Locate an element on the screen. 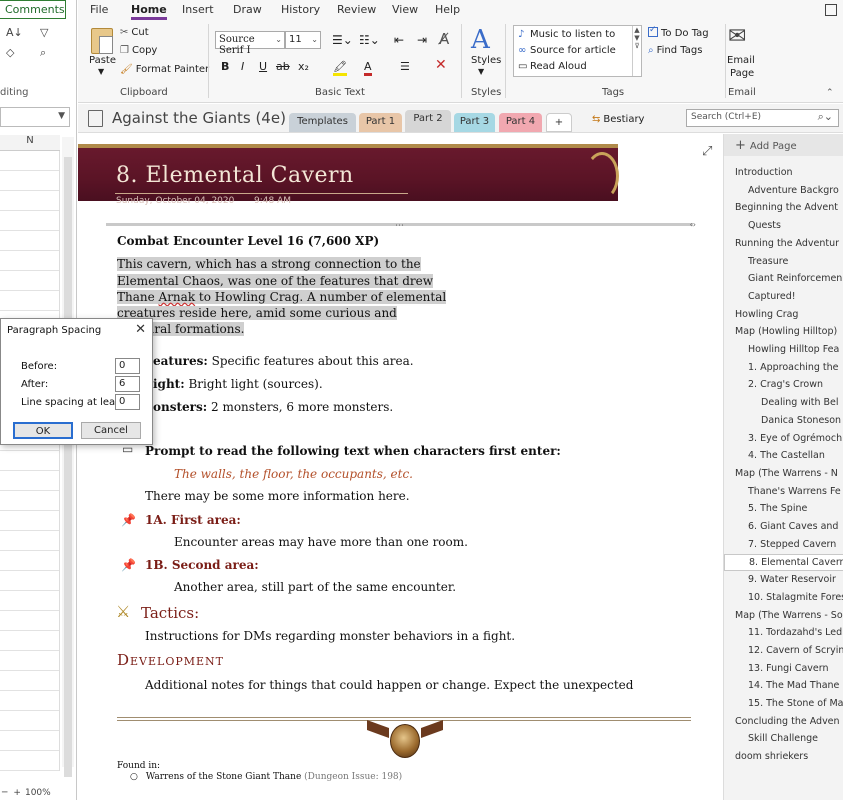 Image resolution: width=843 pixels, height=800 pixels. add-page-button: + Add Page is located at coordinates (783, 145).